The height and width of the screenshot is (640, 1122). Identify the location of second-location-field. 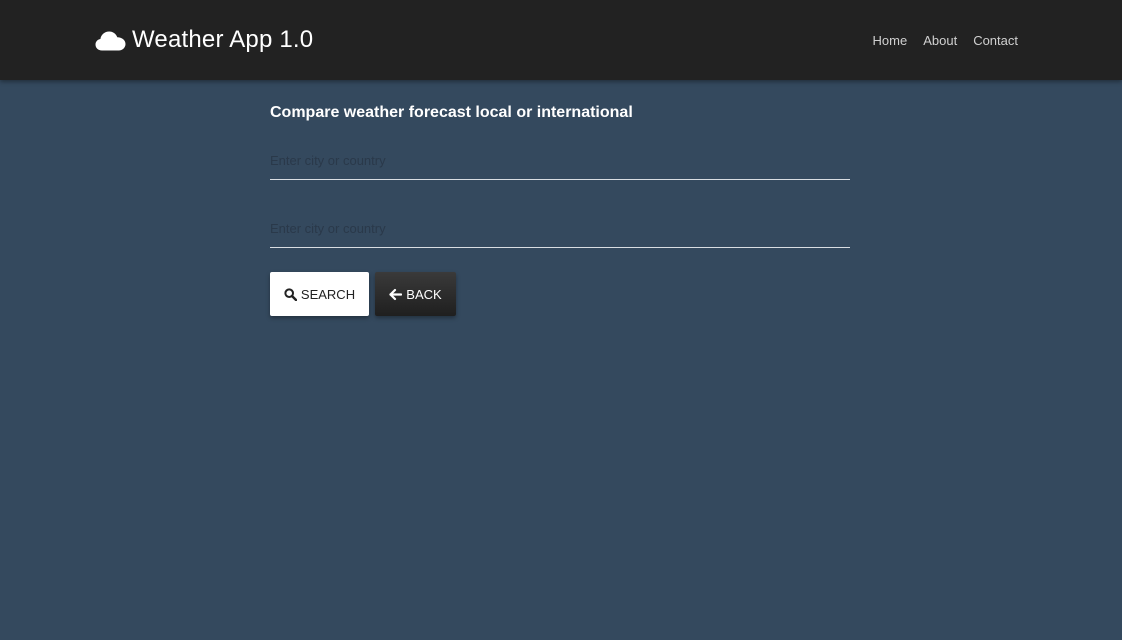
(560, 229).